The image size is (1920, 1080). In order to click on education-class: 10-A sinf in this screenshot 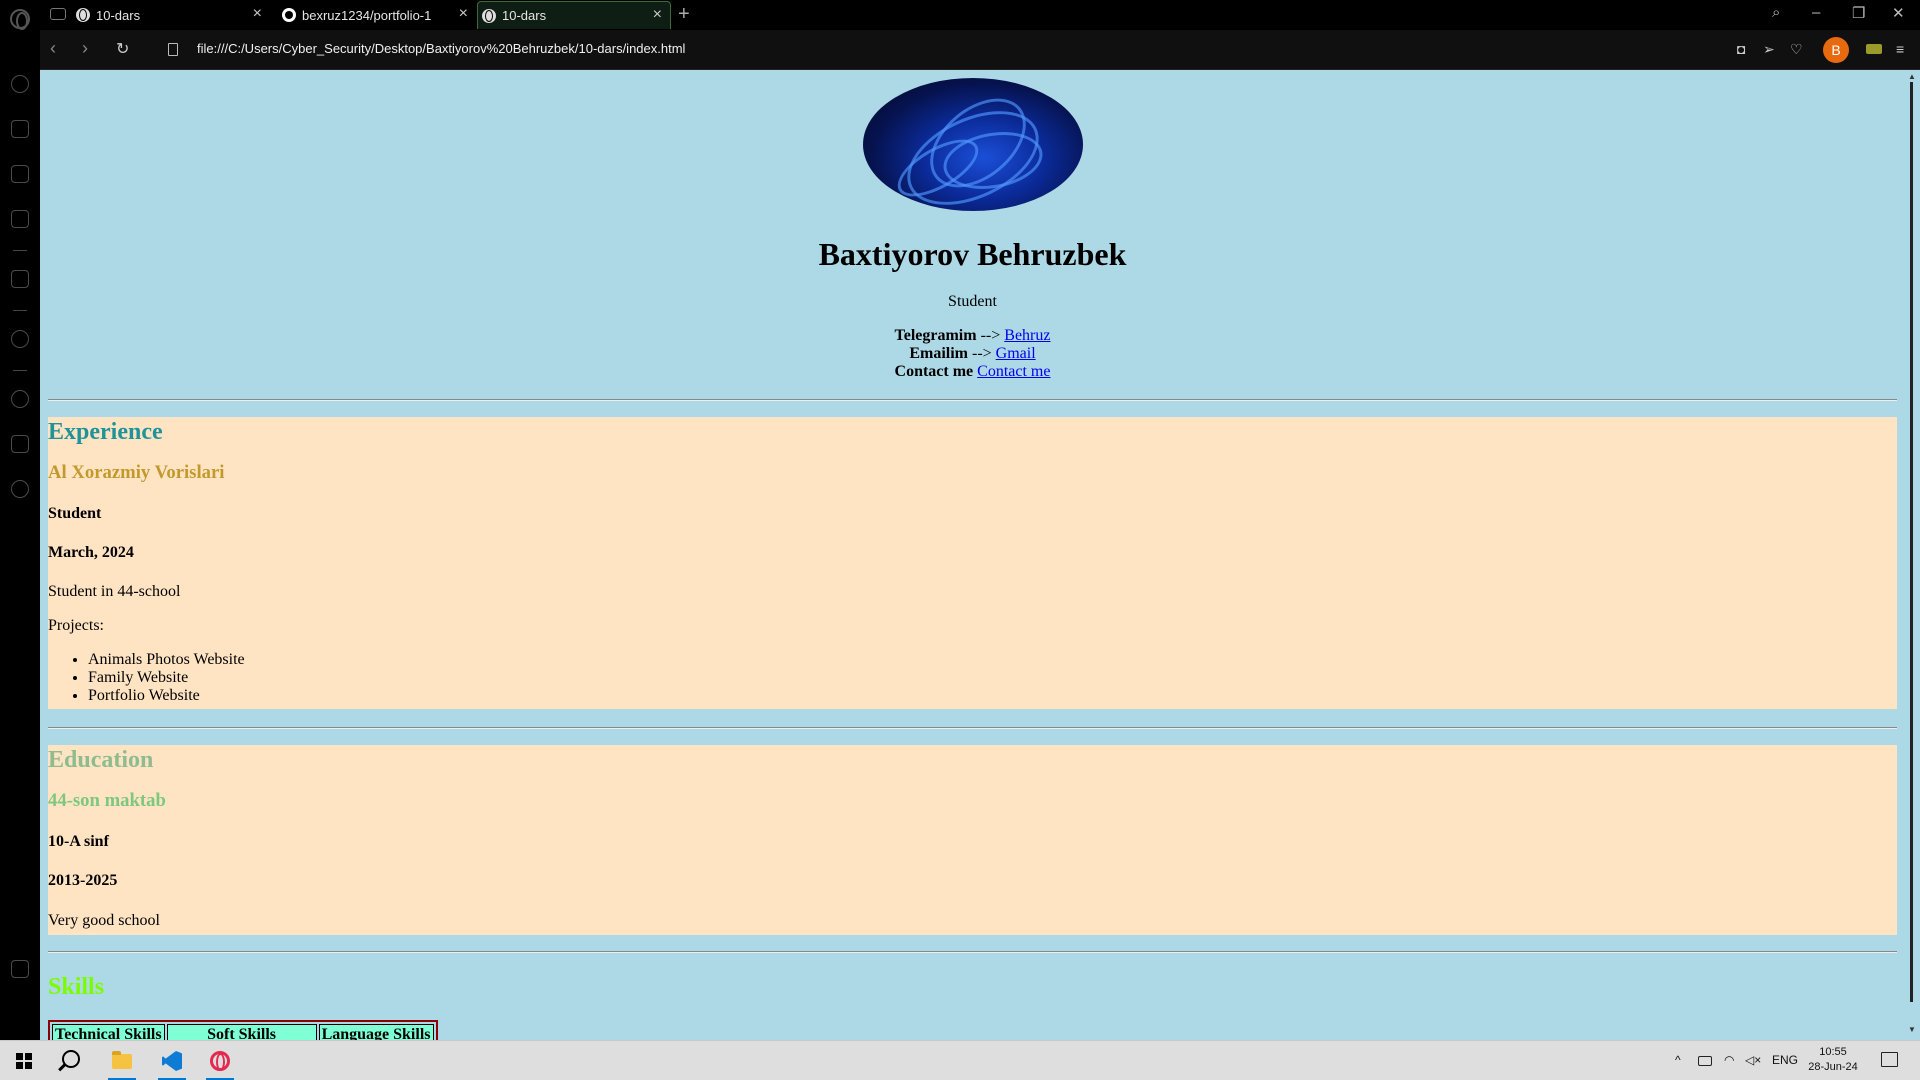, I will do `click(78, 841)`.